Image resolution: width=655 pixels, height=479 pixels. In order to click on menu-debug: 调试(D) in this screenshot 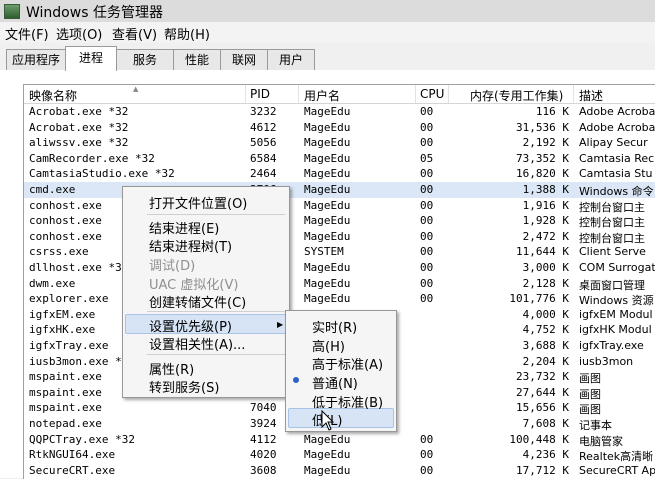, I will do `click(172, 266)`.